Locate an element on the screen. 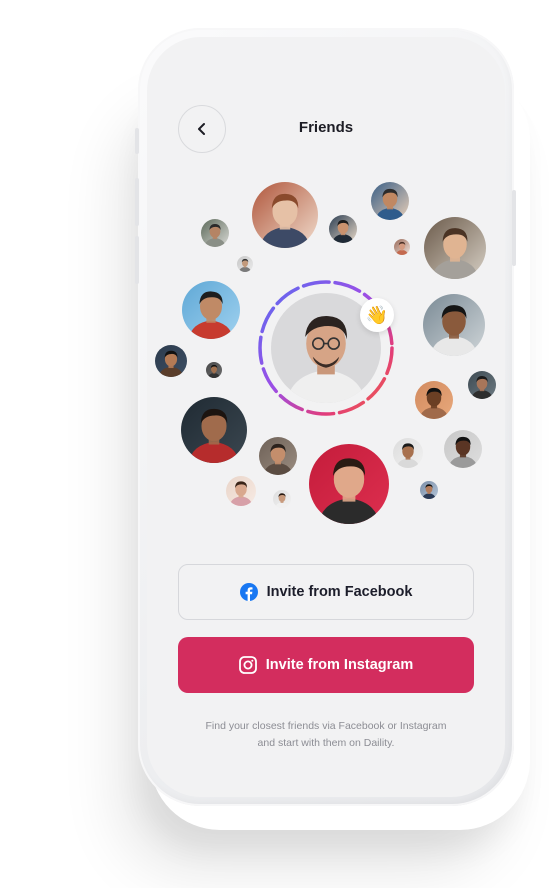 This screenshot has width=549, height=888. facebook-icon is located at coordinates (248, 592).